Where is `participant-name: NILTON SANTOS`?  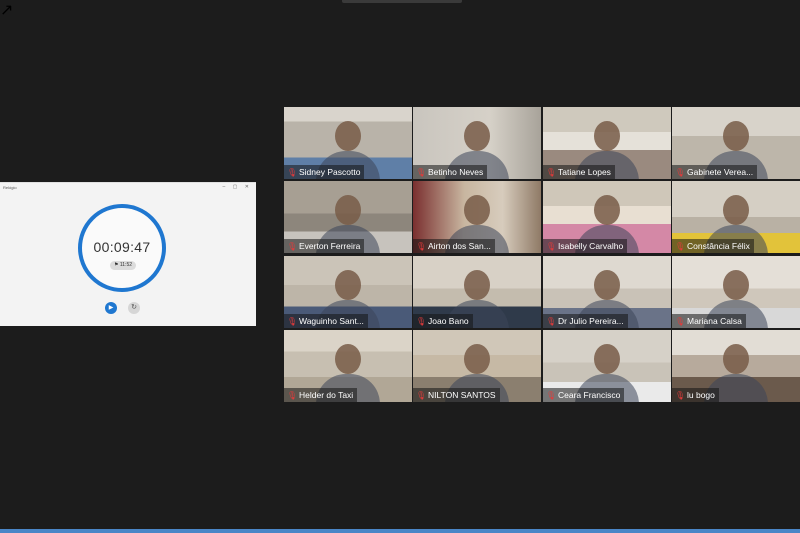 participant-name: NILTON SANTOS is located at coordinates (462, 395).